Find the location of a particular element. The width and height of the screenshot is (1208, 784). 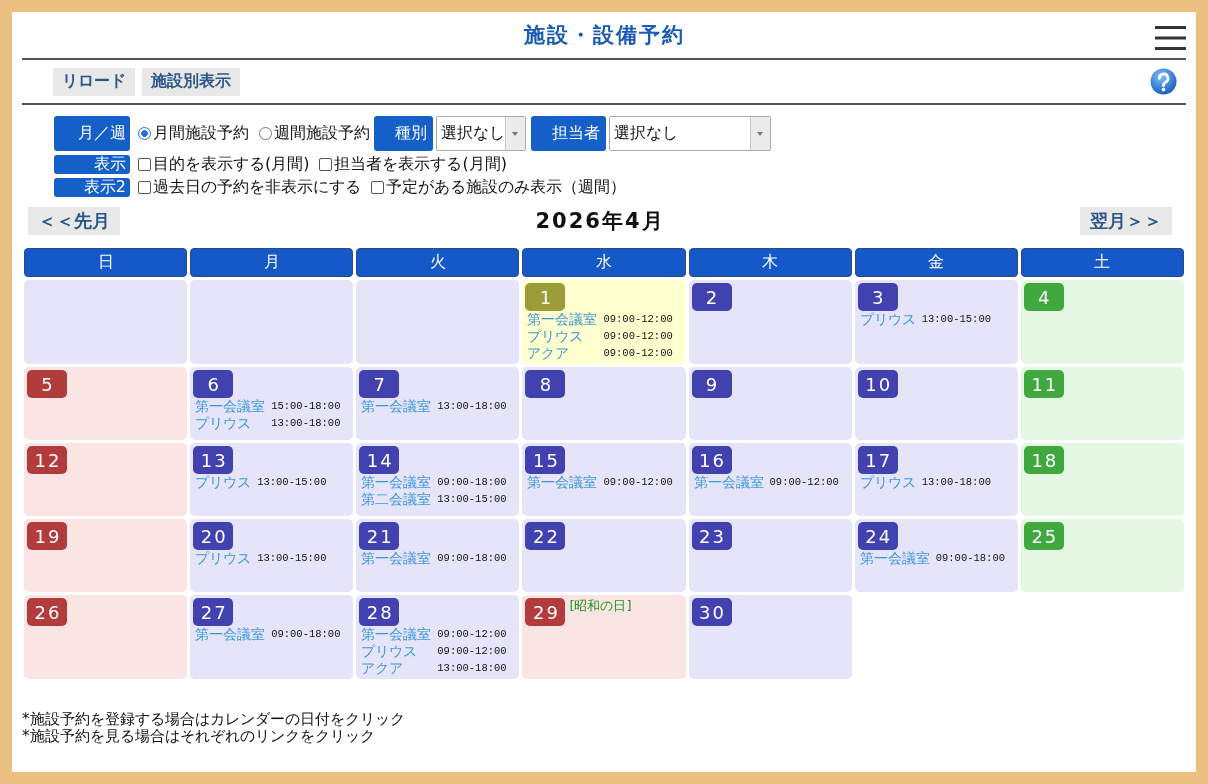

day-number: 30 is located at coordinates (711, 612).